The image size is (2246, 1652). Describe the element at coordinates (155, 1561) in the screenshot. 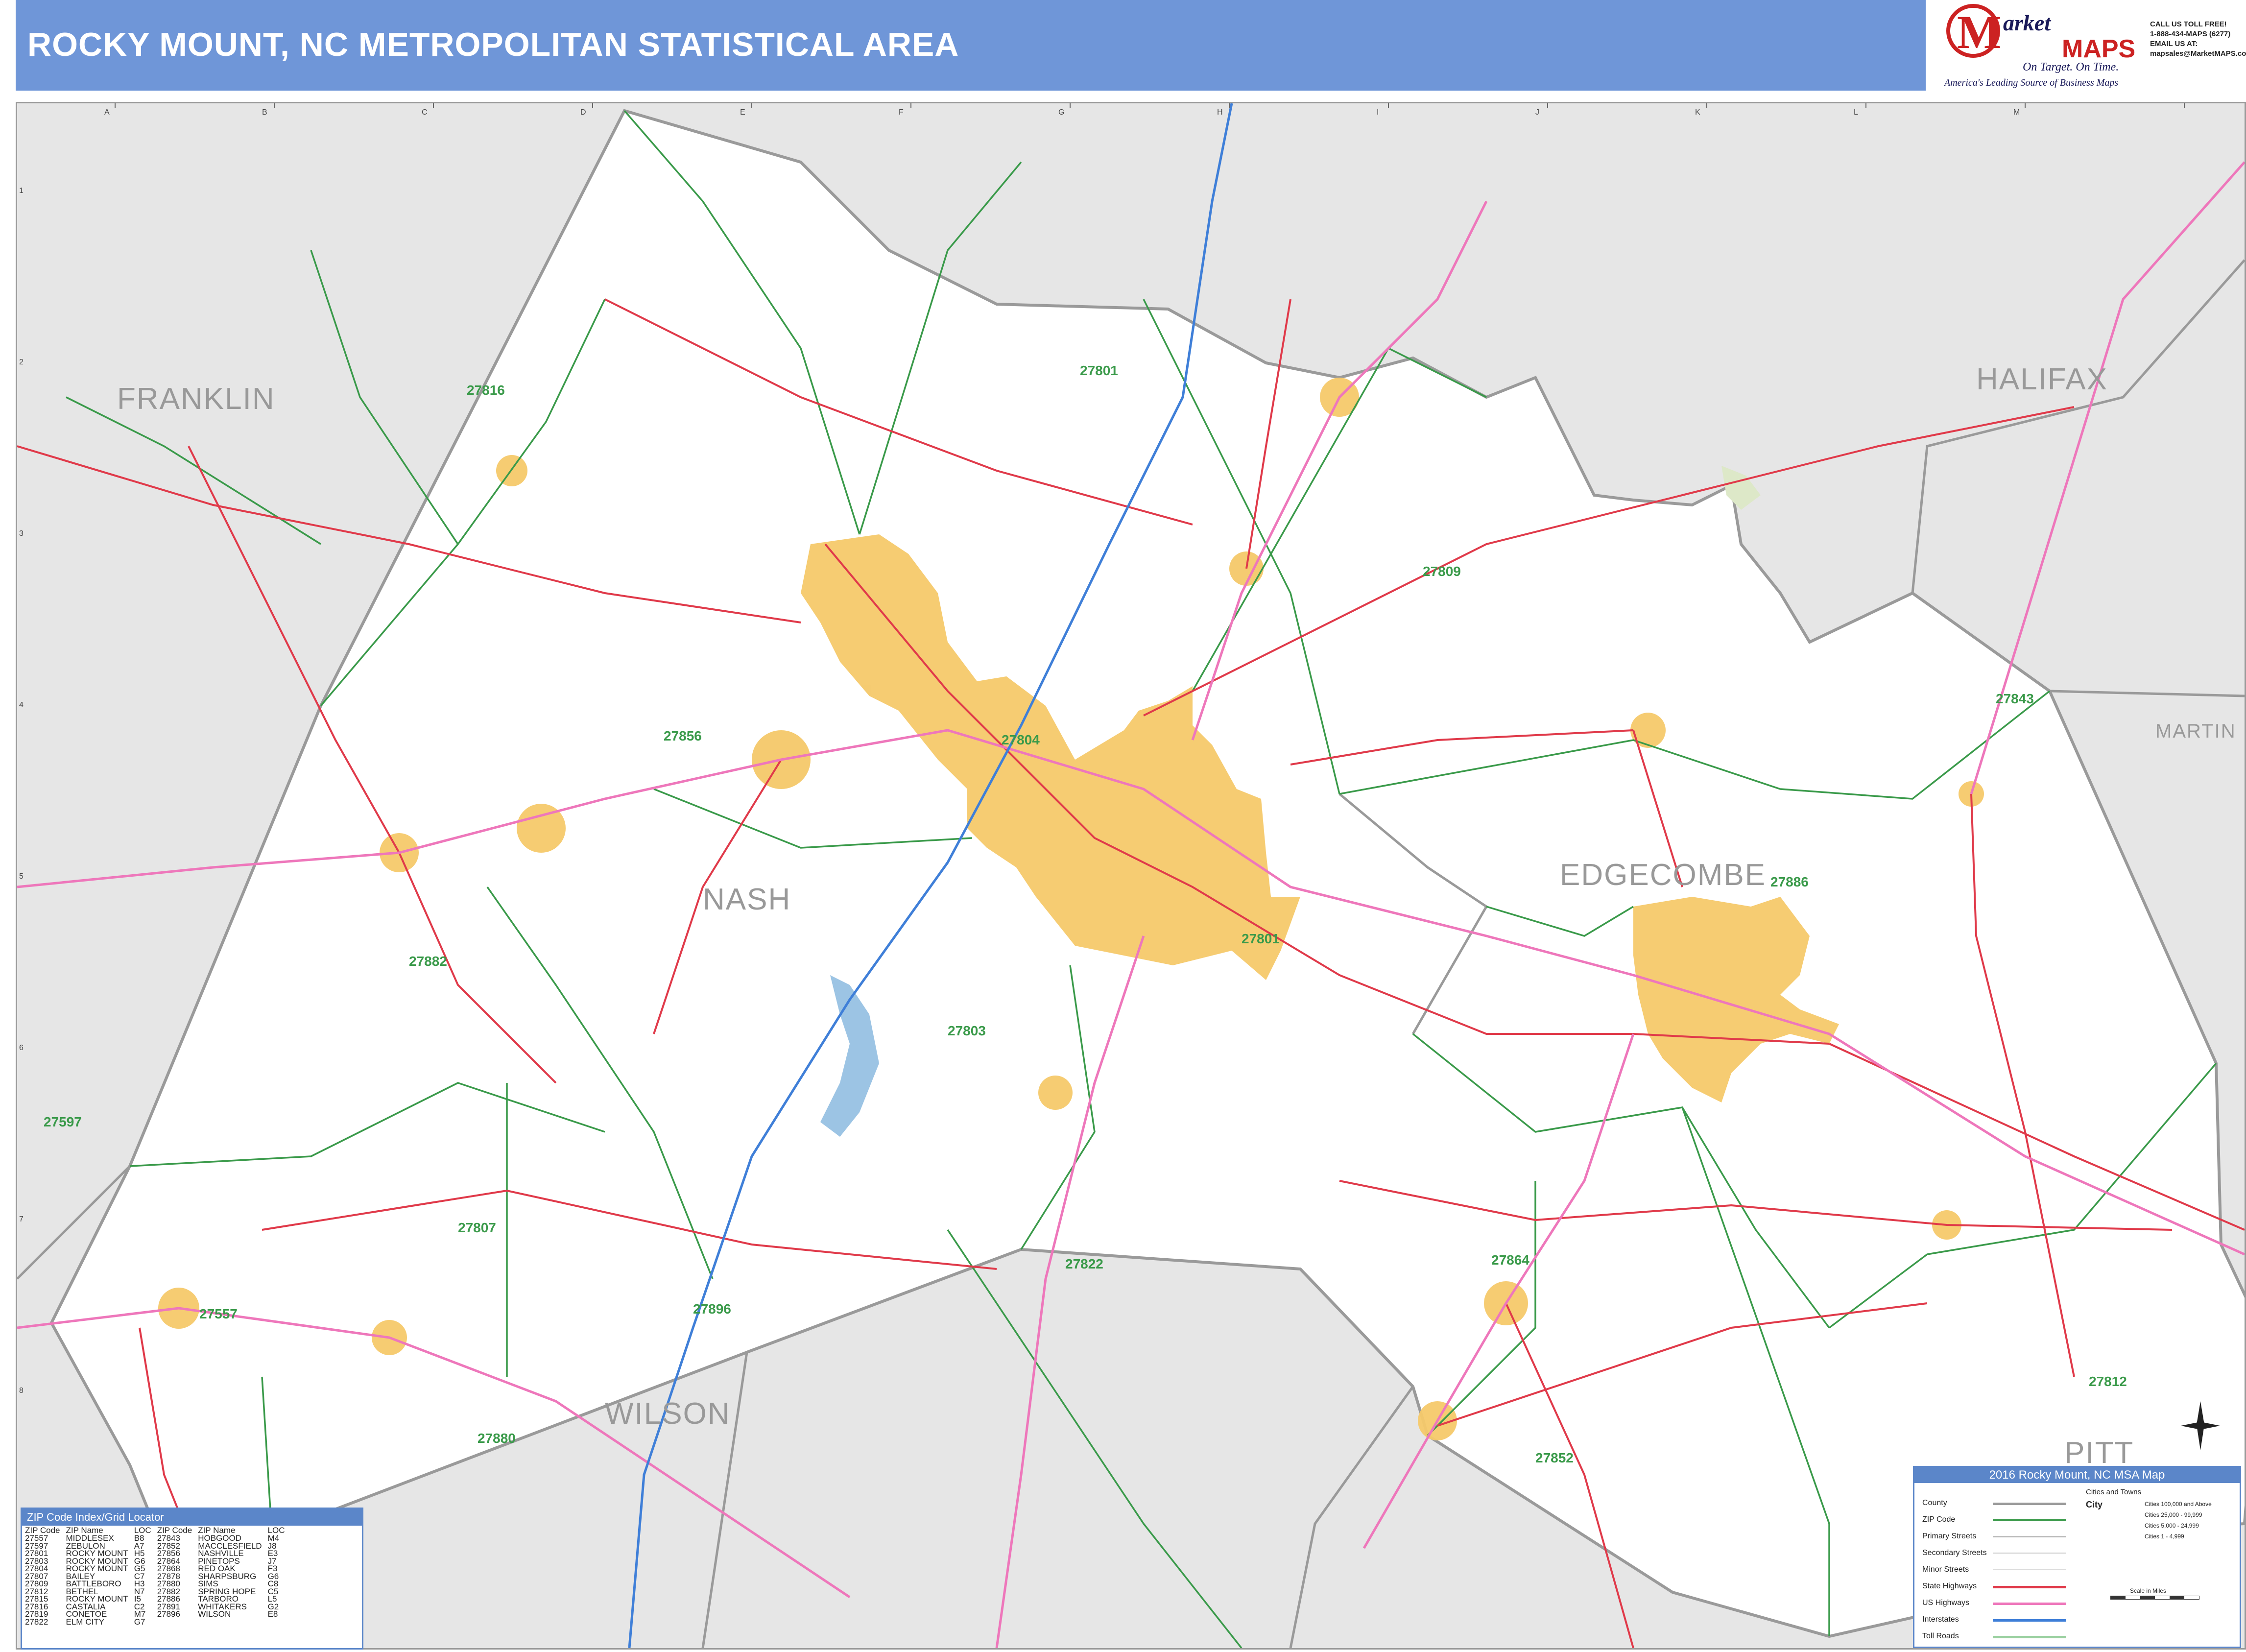

I see `zip-index-row: 27803 ROCKY MOUNT G6 27864 PINETOPS J7` at that location.